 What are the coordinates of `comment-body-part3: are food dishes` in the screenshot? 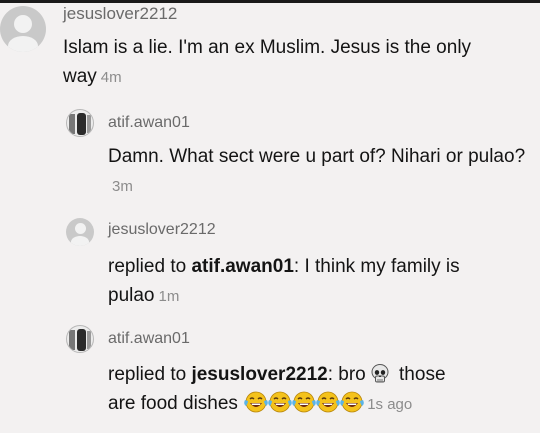 It's located at (176, 403).